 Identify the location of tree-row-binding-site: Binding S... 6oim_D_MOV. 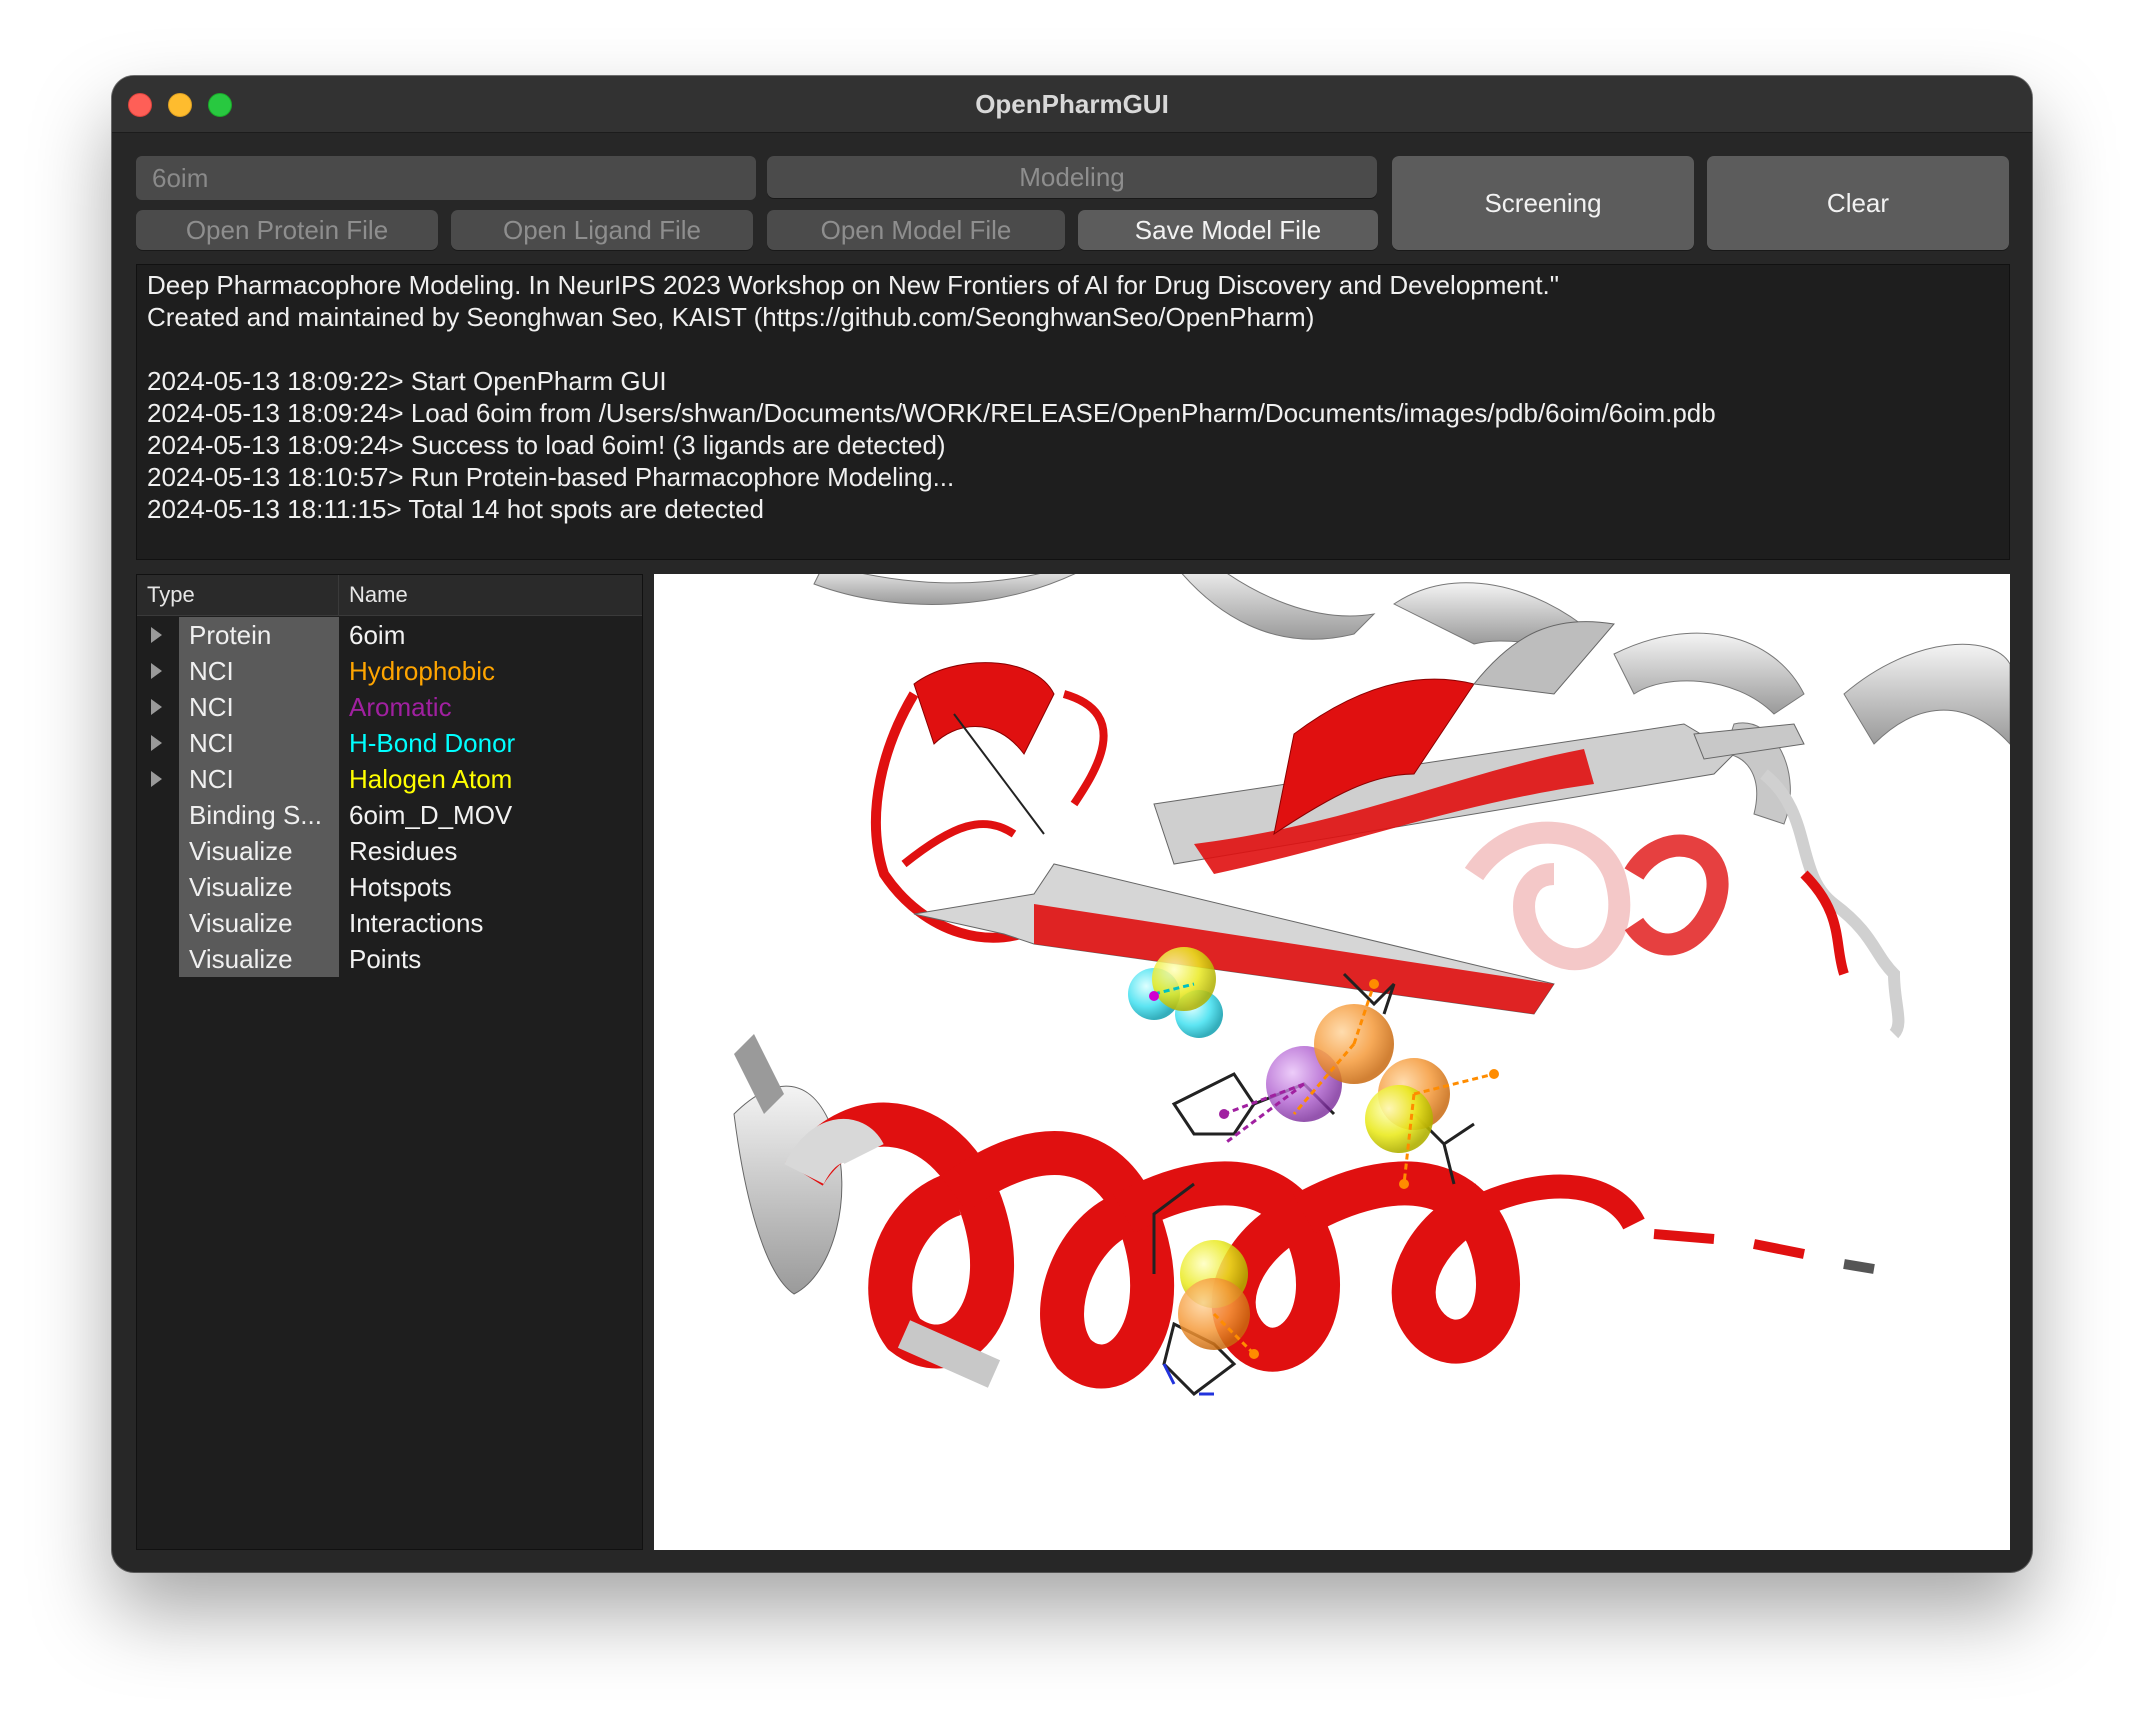
(389, 815).